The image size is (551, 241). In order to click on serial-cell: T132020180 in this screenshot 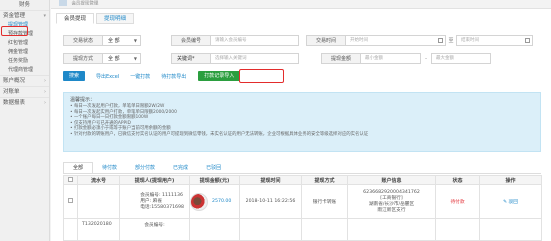, I will do `click(98, 229)`.